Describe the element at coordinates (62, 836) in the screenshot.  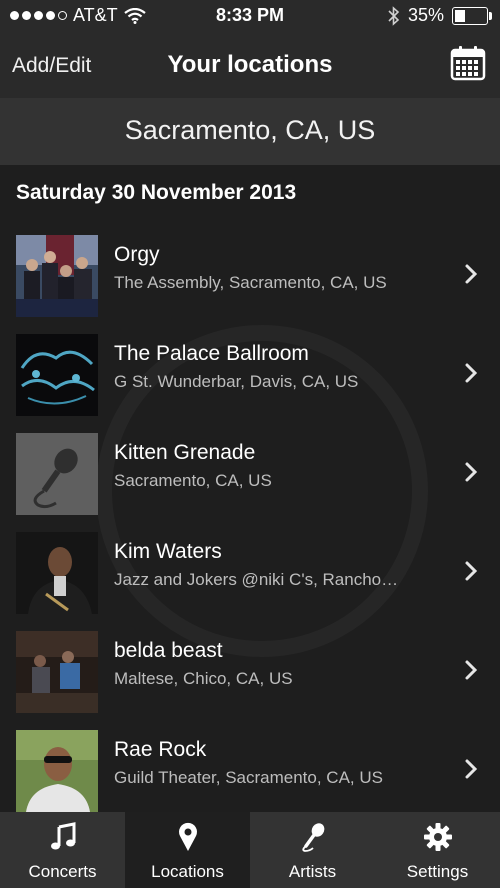
I see `music-note-icon` at that location.